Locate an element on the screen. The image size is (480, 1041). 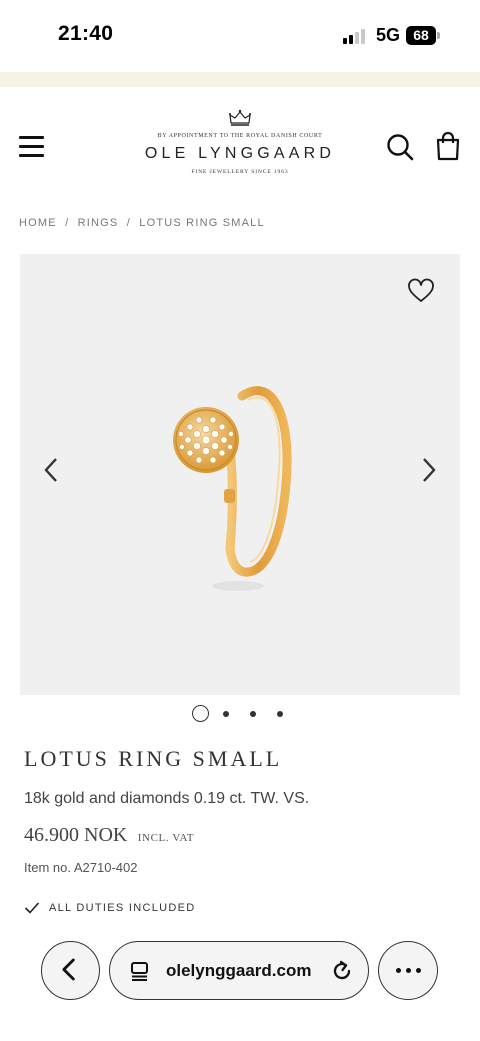
breadcrumb-home: HOME is located at coordinates (38, 223).